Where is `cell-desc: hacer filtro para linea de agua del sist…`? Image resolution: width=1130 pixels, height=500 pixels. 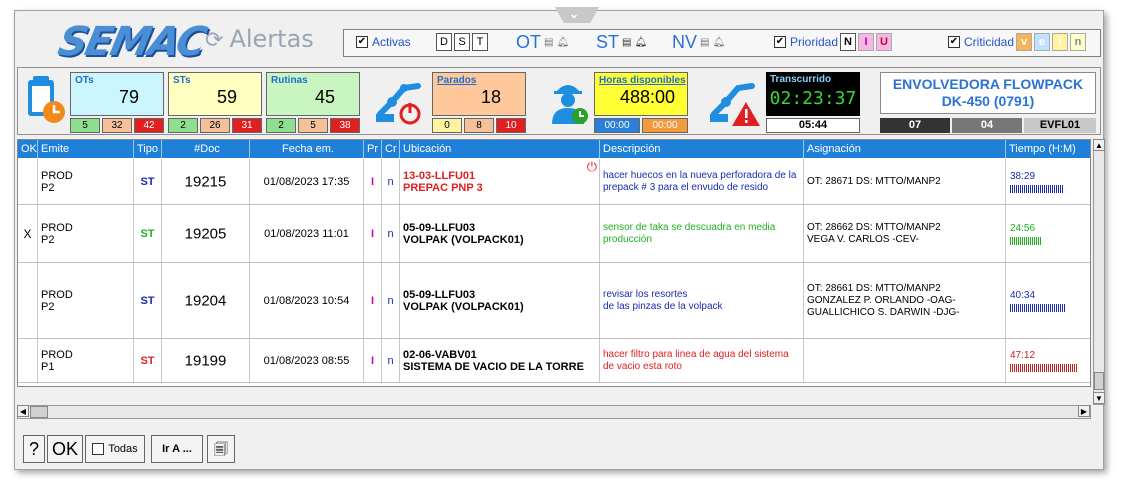 cell-desc: hacer filtro para linea de agua del sist… is located at coordinates (702, 360).